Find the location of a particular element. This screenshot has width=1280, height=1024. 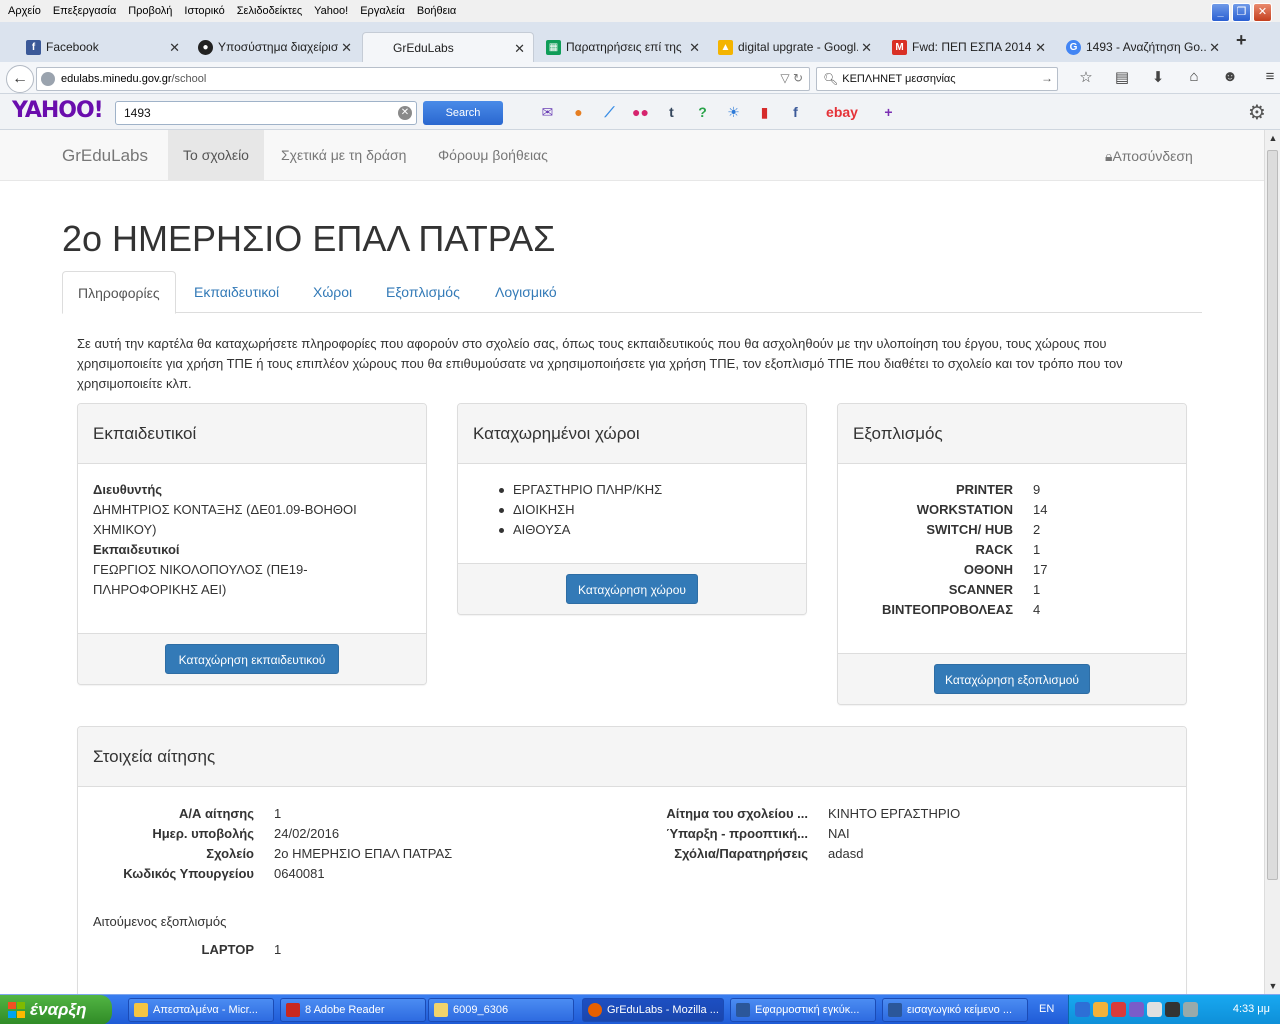

scroll-thumb is located at coordinates (1272, 515).